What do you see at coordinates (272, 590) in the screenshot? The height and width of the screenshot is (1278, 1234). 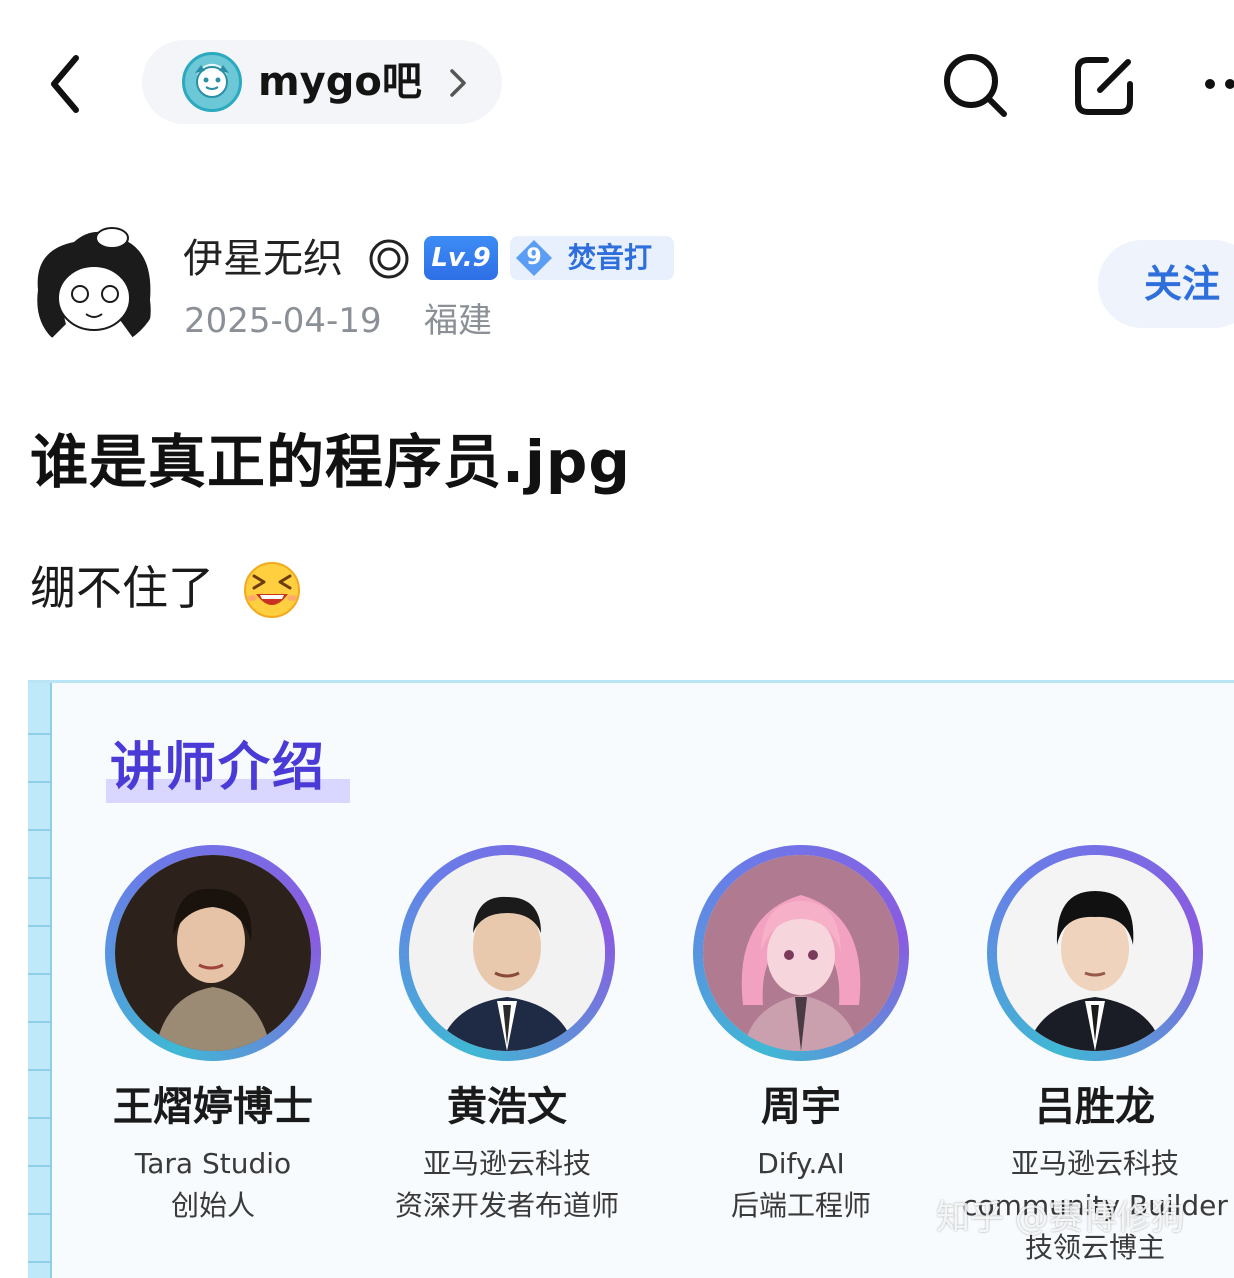 I see `grinning-squint-emoji-icon` at bounding box center [272, 590].